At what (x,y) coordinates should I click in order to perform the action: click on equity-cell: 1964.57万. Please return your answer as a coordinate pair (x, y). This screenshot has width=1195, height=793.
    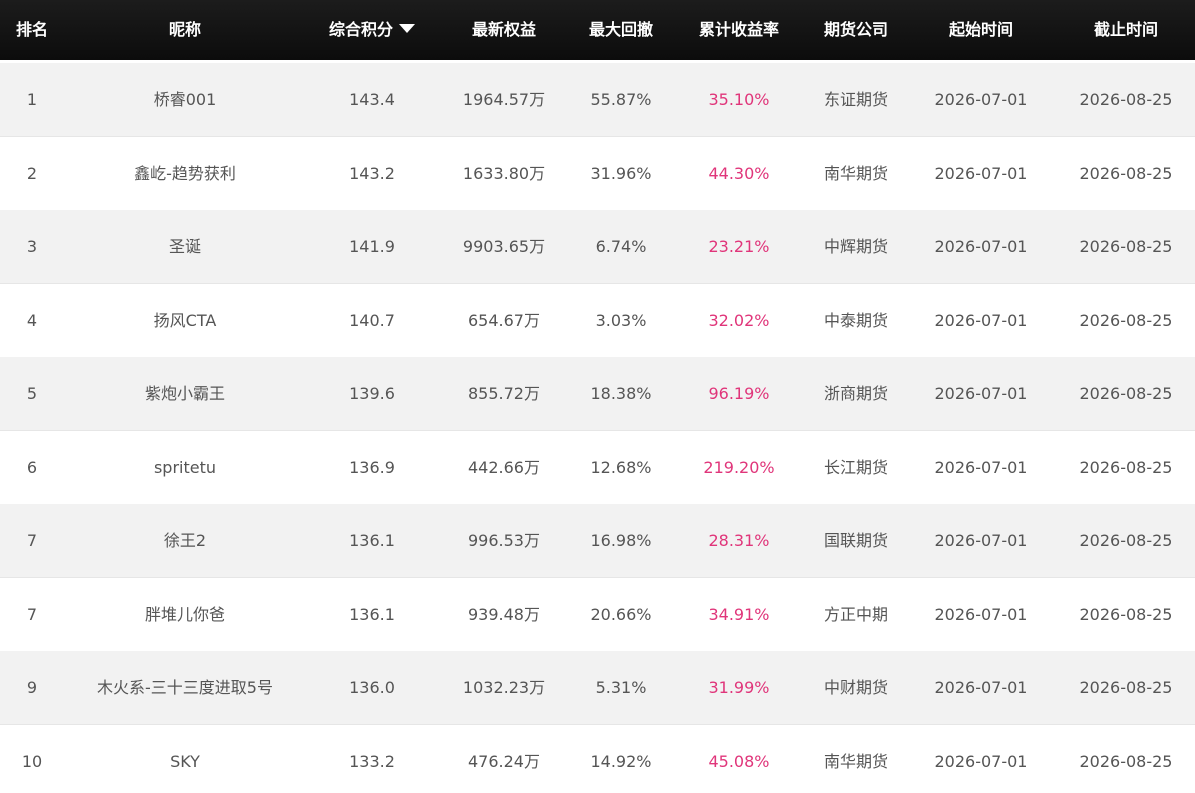
    Looking at the image, I should click on (504, 99).